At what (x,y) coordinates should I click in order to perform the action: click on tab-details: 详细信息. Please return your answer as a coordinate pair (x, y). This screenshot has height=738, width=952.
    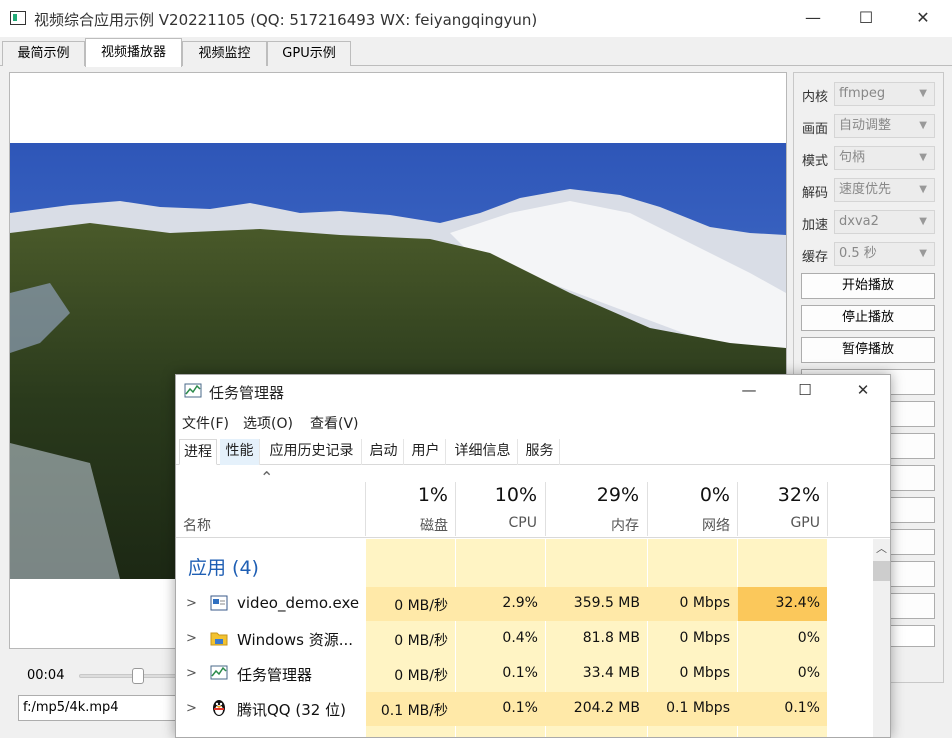
    Looking at the image, I should click on (483, 452).